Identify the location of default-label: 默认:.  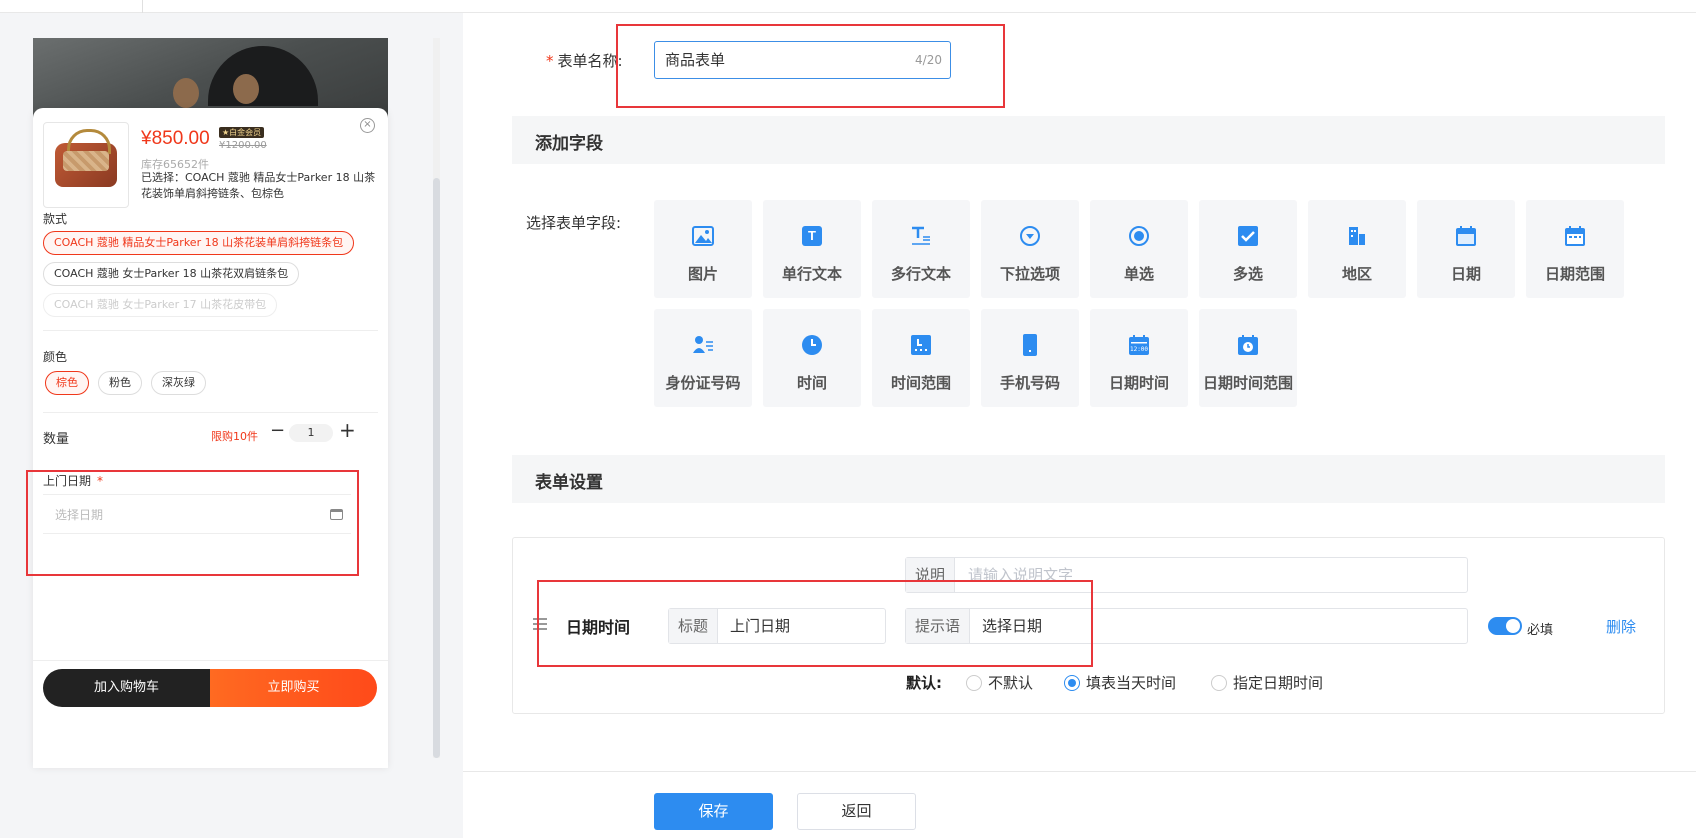
(924, 683).